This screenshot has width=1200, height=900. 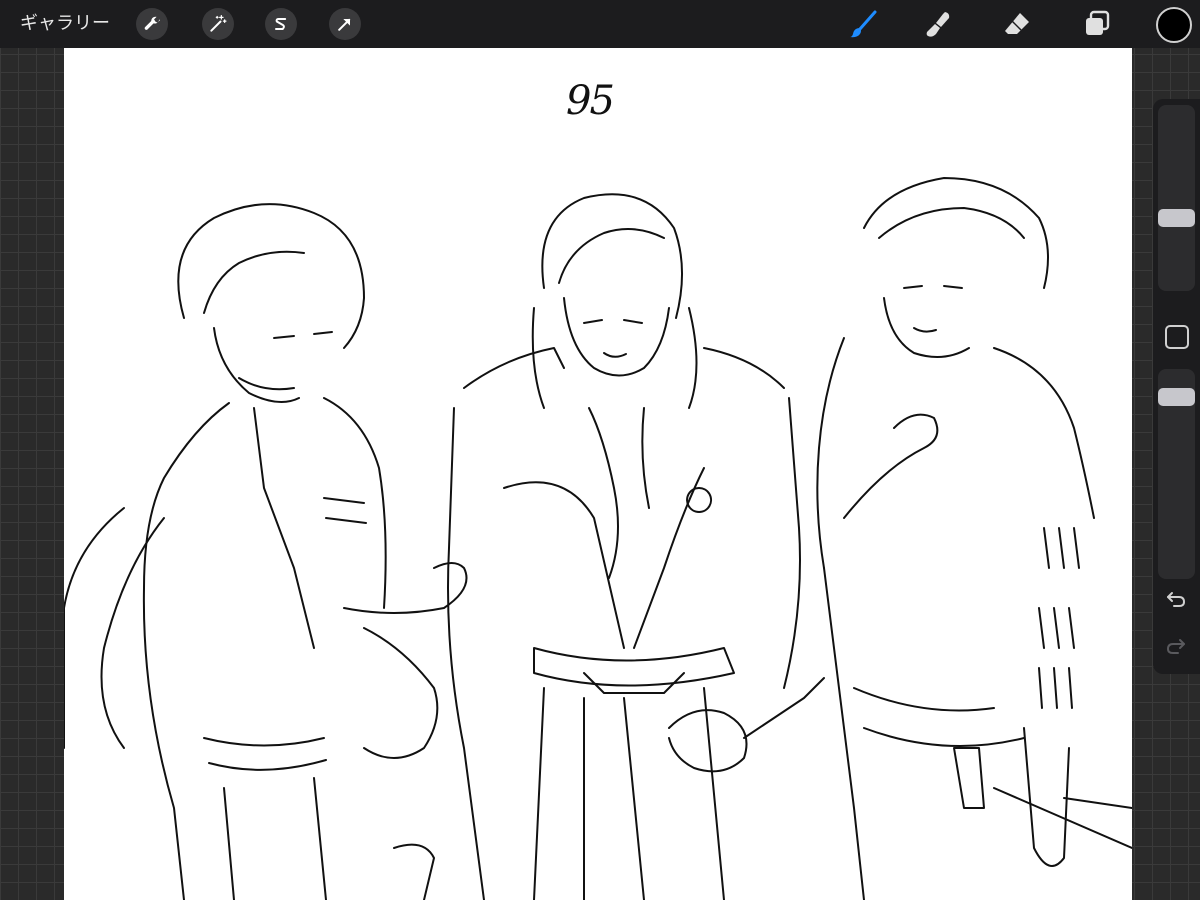 What do you see at coordinates (1176, 218) in the screenshot?
I see `brush-size-thumb` at bounding box center [1176, 218].